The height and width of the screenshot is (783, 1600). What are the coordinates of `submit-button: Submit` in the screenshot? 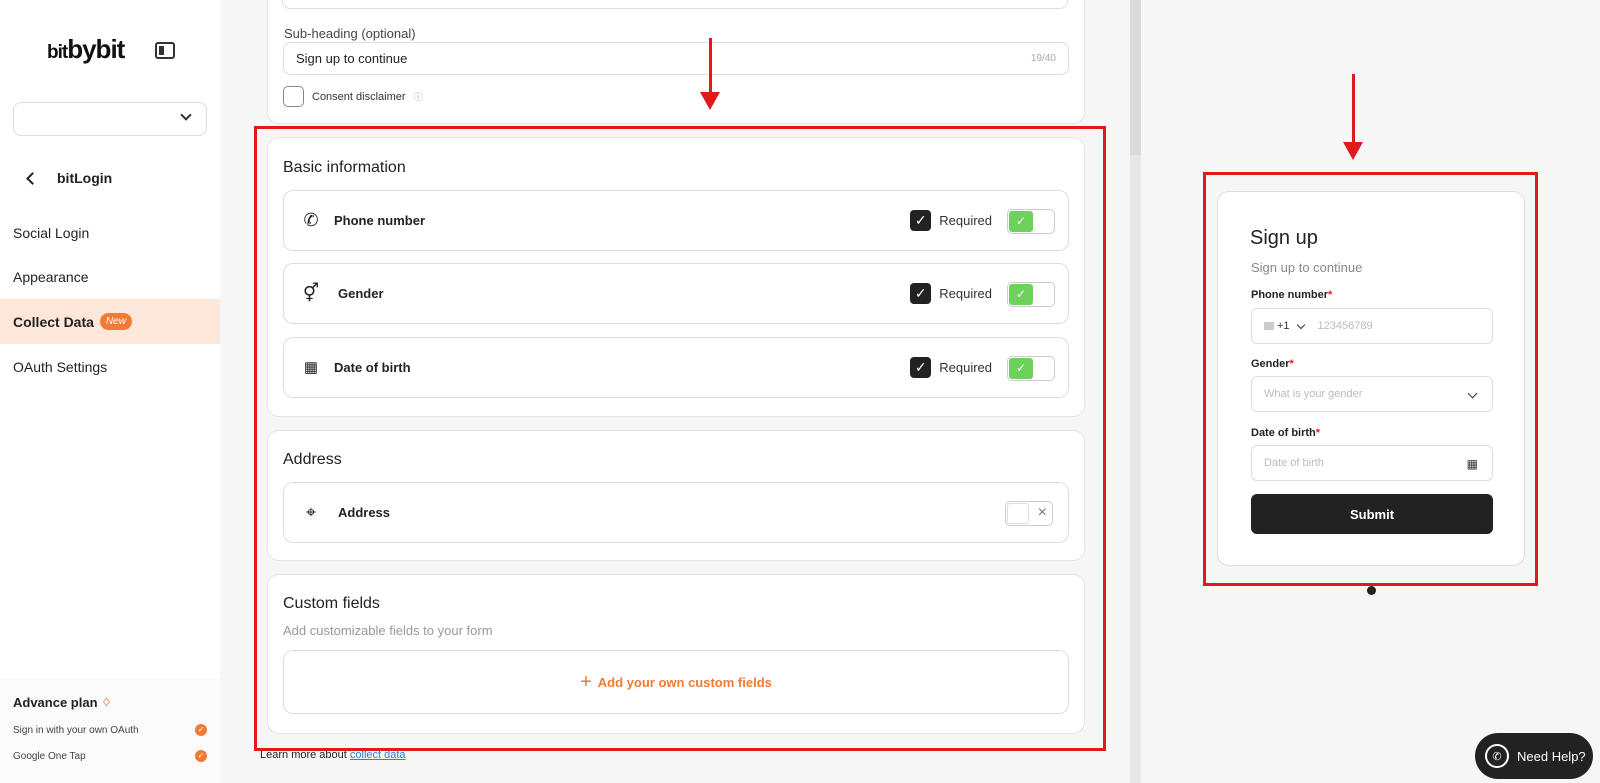 It's located at (1372, 514).